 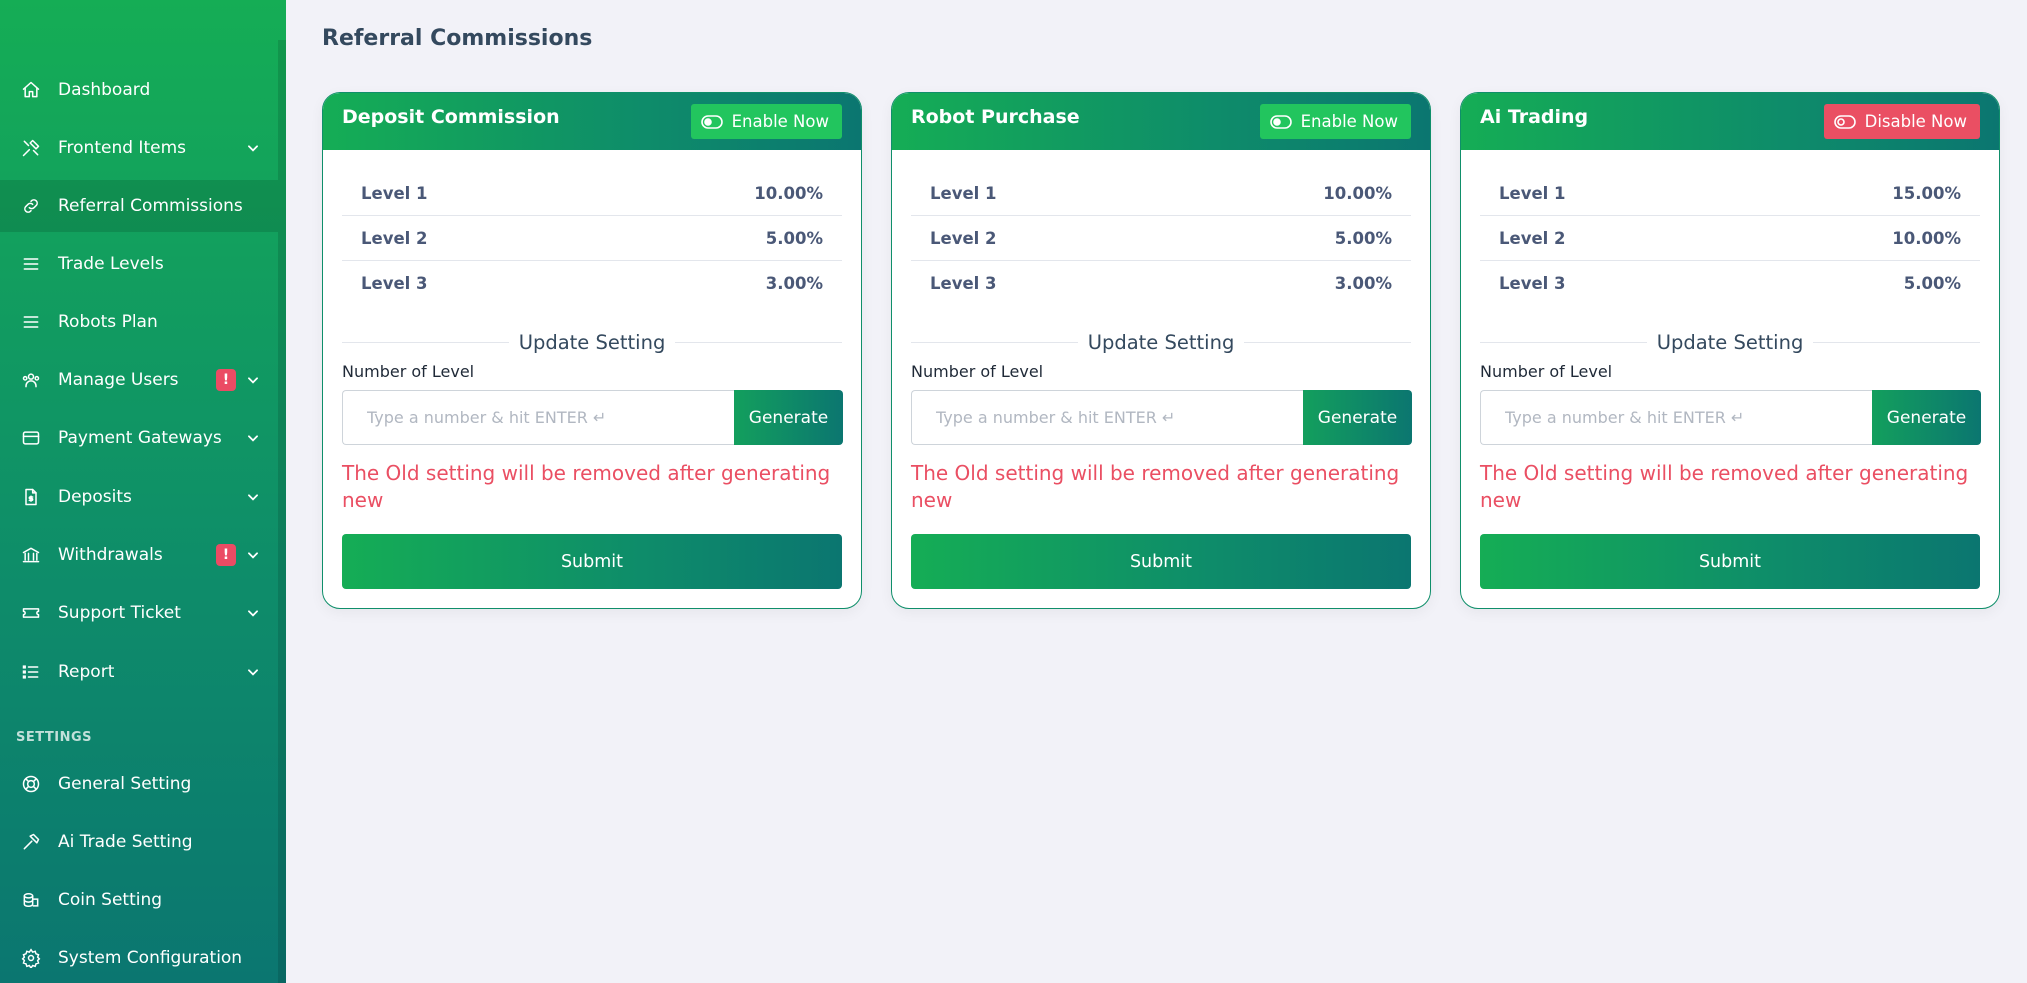 I want to click on level-value: 15.00%, so click(x=1926, y=193).